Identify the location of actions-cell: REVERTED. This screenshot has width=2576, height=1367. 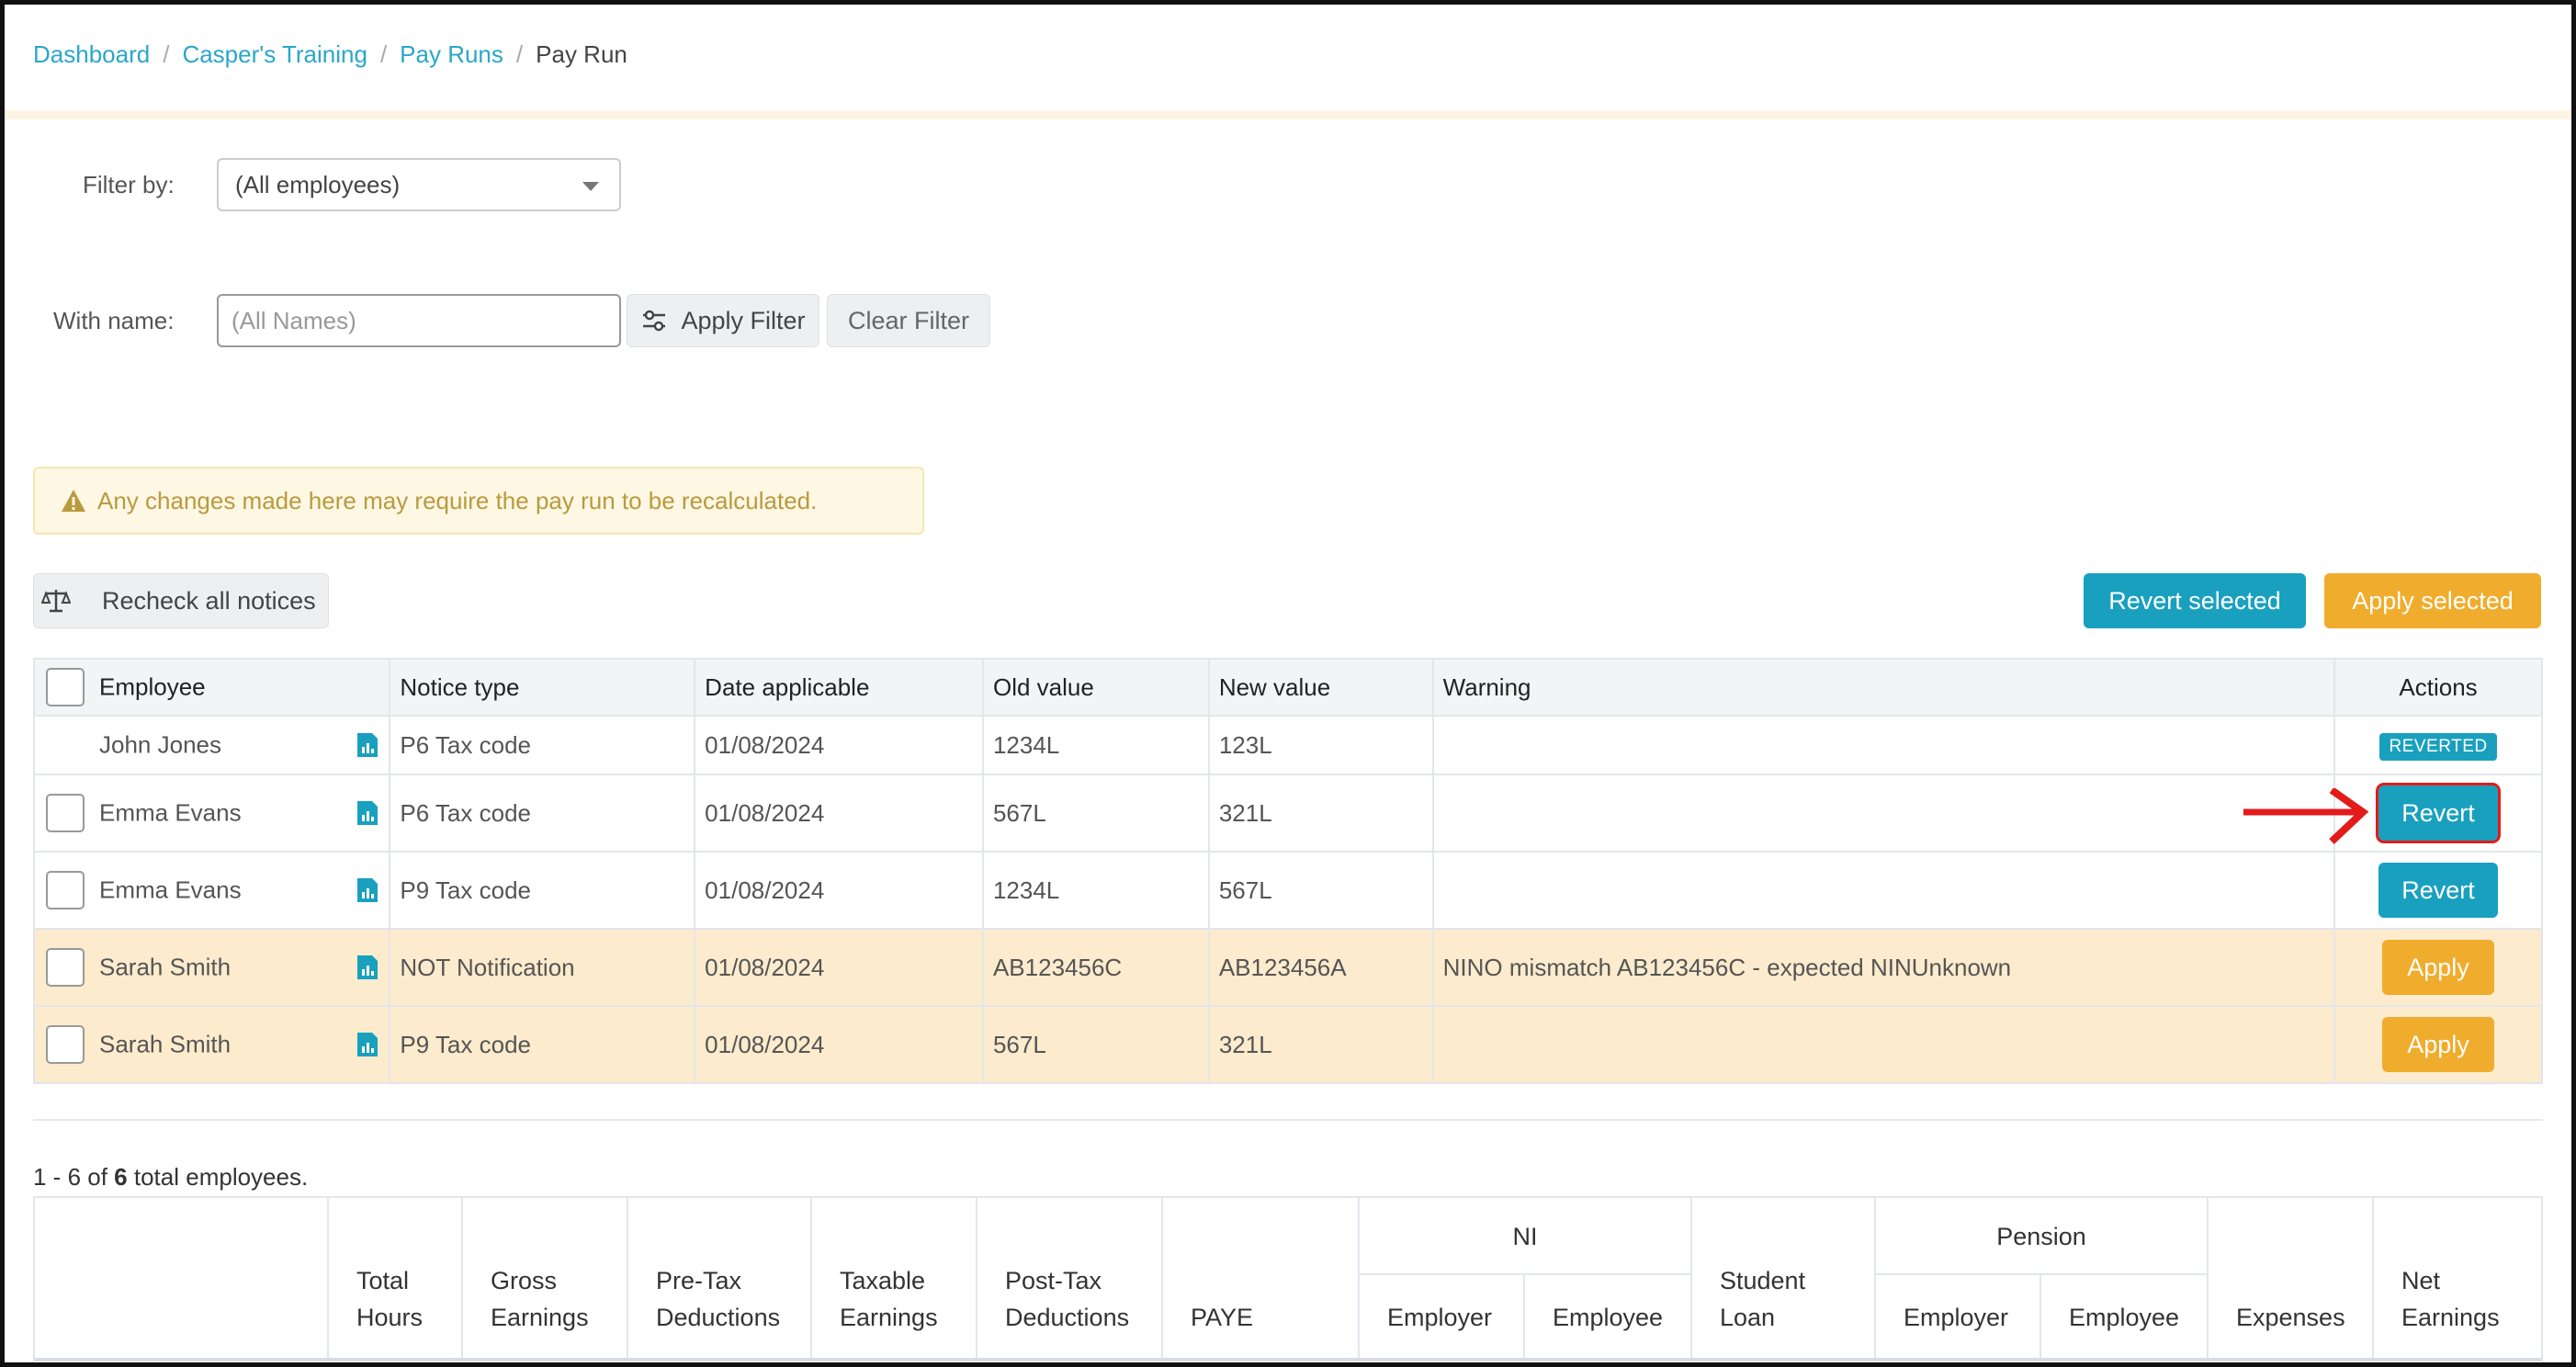
(2438, 745).